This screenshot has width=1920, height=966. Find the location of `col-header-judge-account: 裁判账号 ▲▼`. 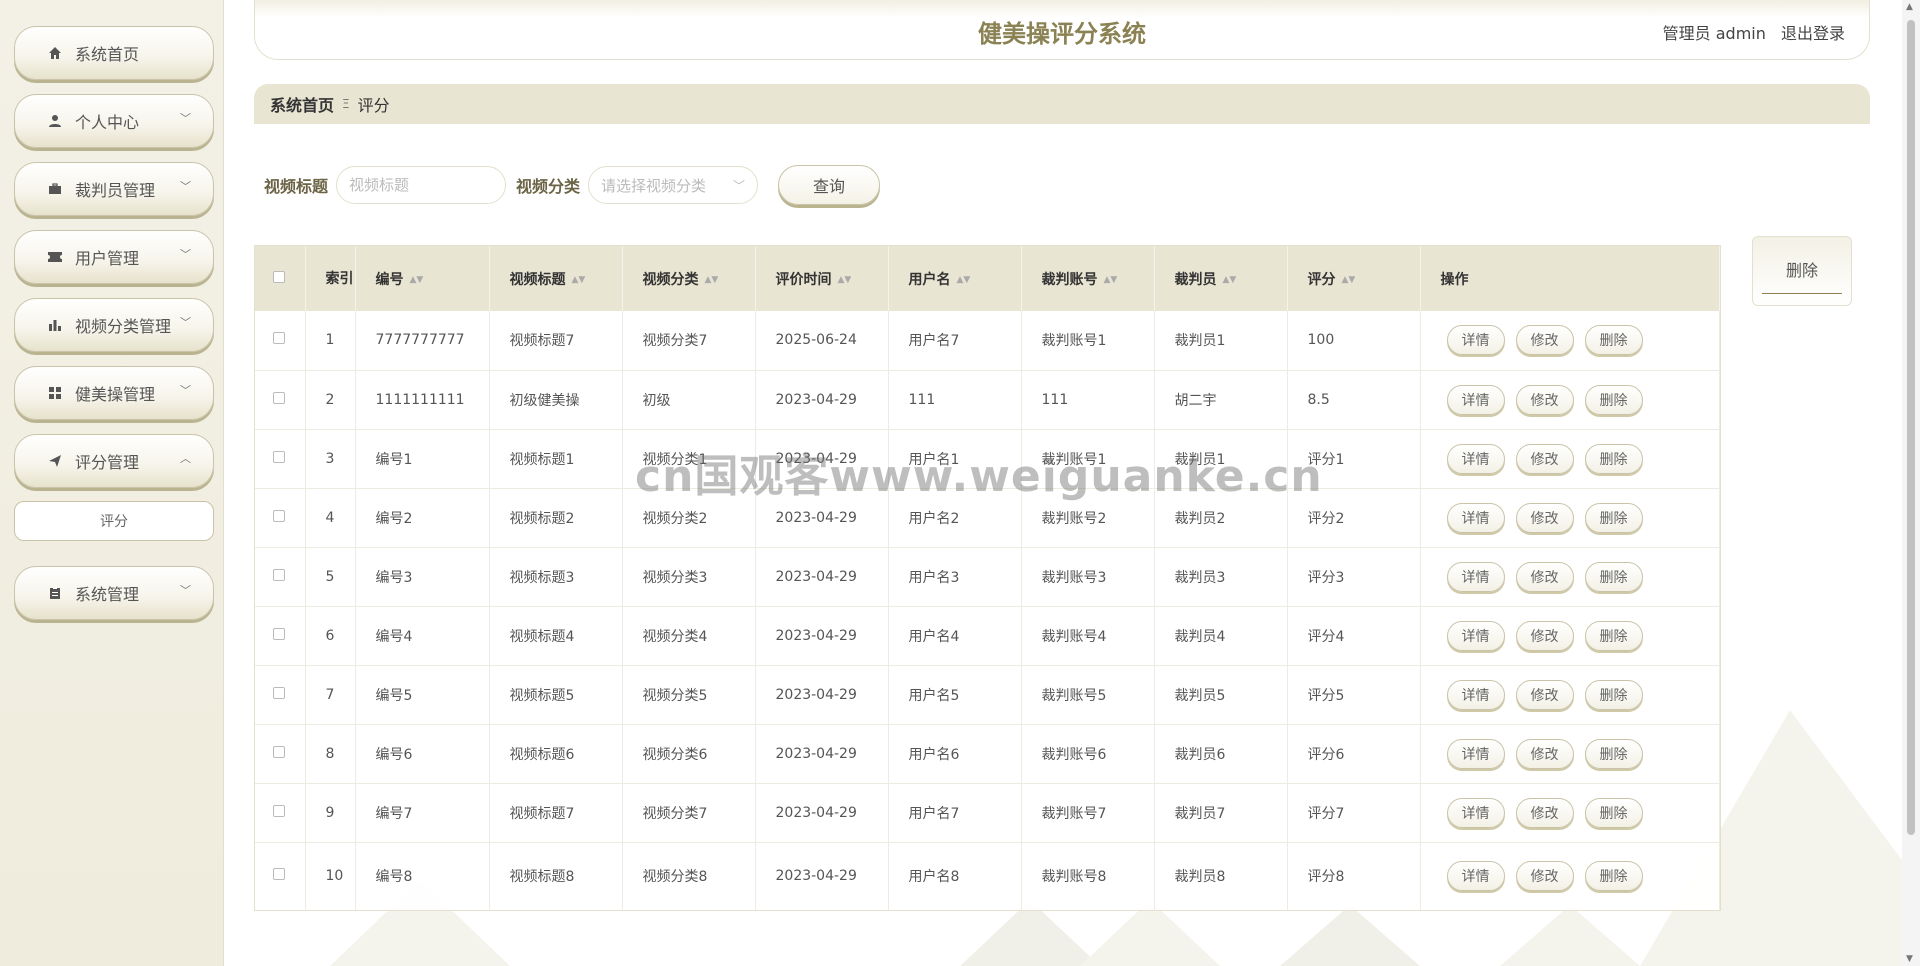

col-header-judge-account: 裁判账号 ▲▼ is located at coordinates (1088, 278).